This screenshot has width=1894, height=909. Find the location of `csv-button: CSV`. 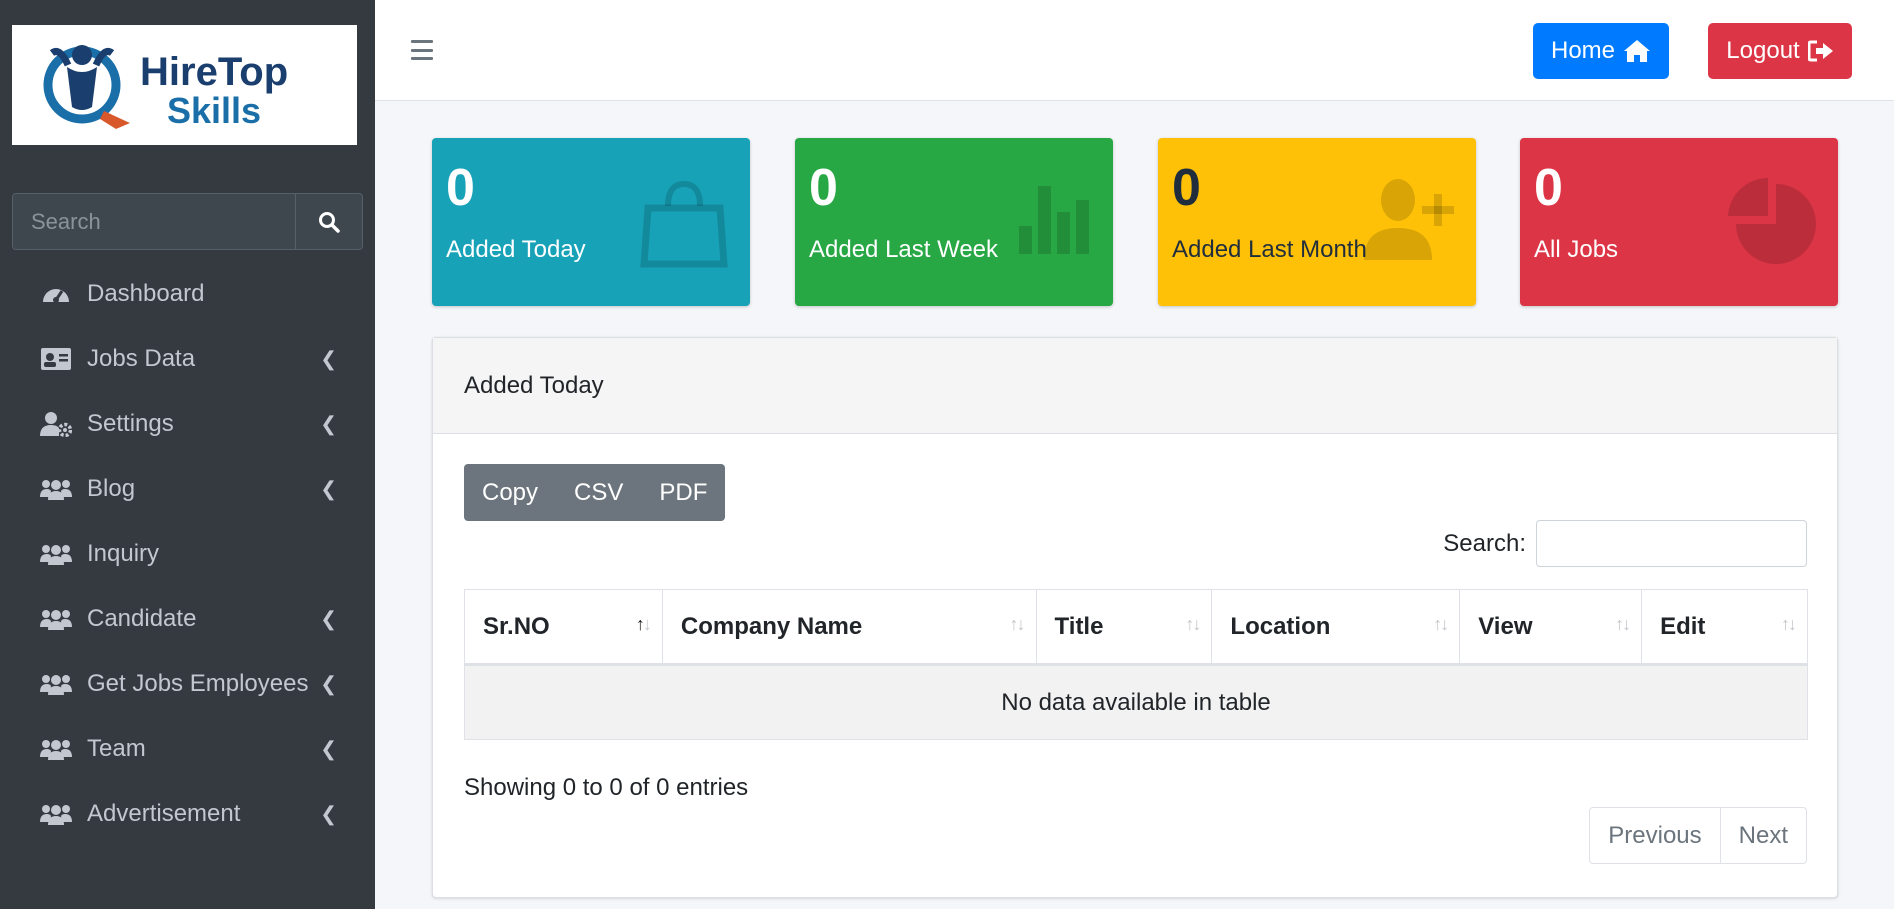

csv-button: CSV is located at coordinates (598, 492).